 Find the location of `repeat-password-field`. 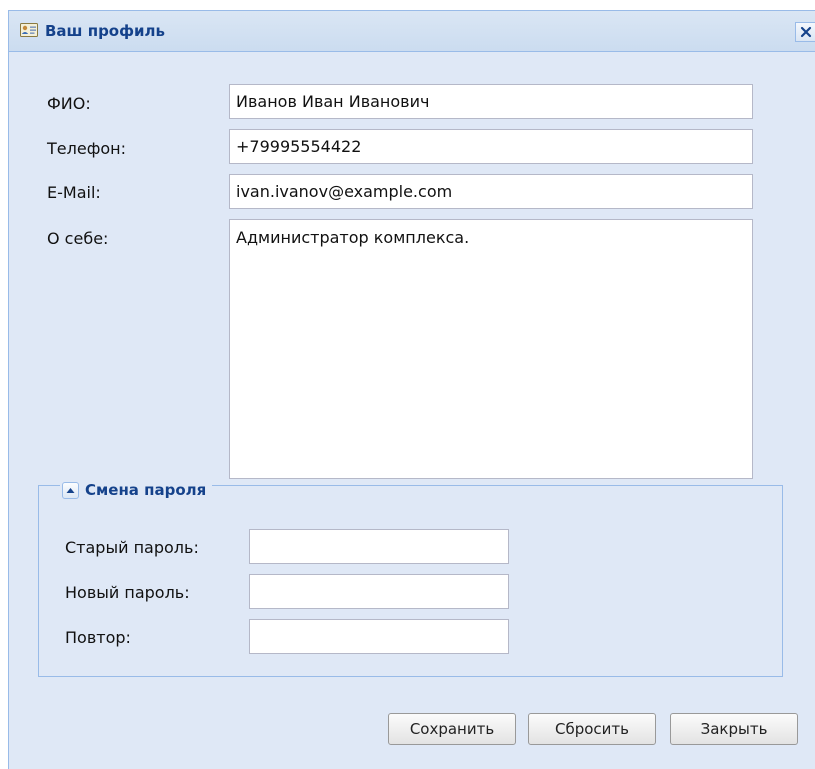

repeat-password-field is located at coordinates (379, 636).